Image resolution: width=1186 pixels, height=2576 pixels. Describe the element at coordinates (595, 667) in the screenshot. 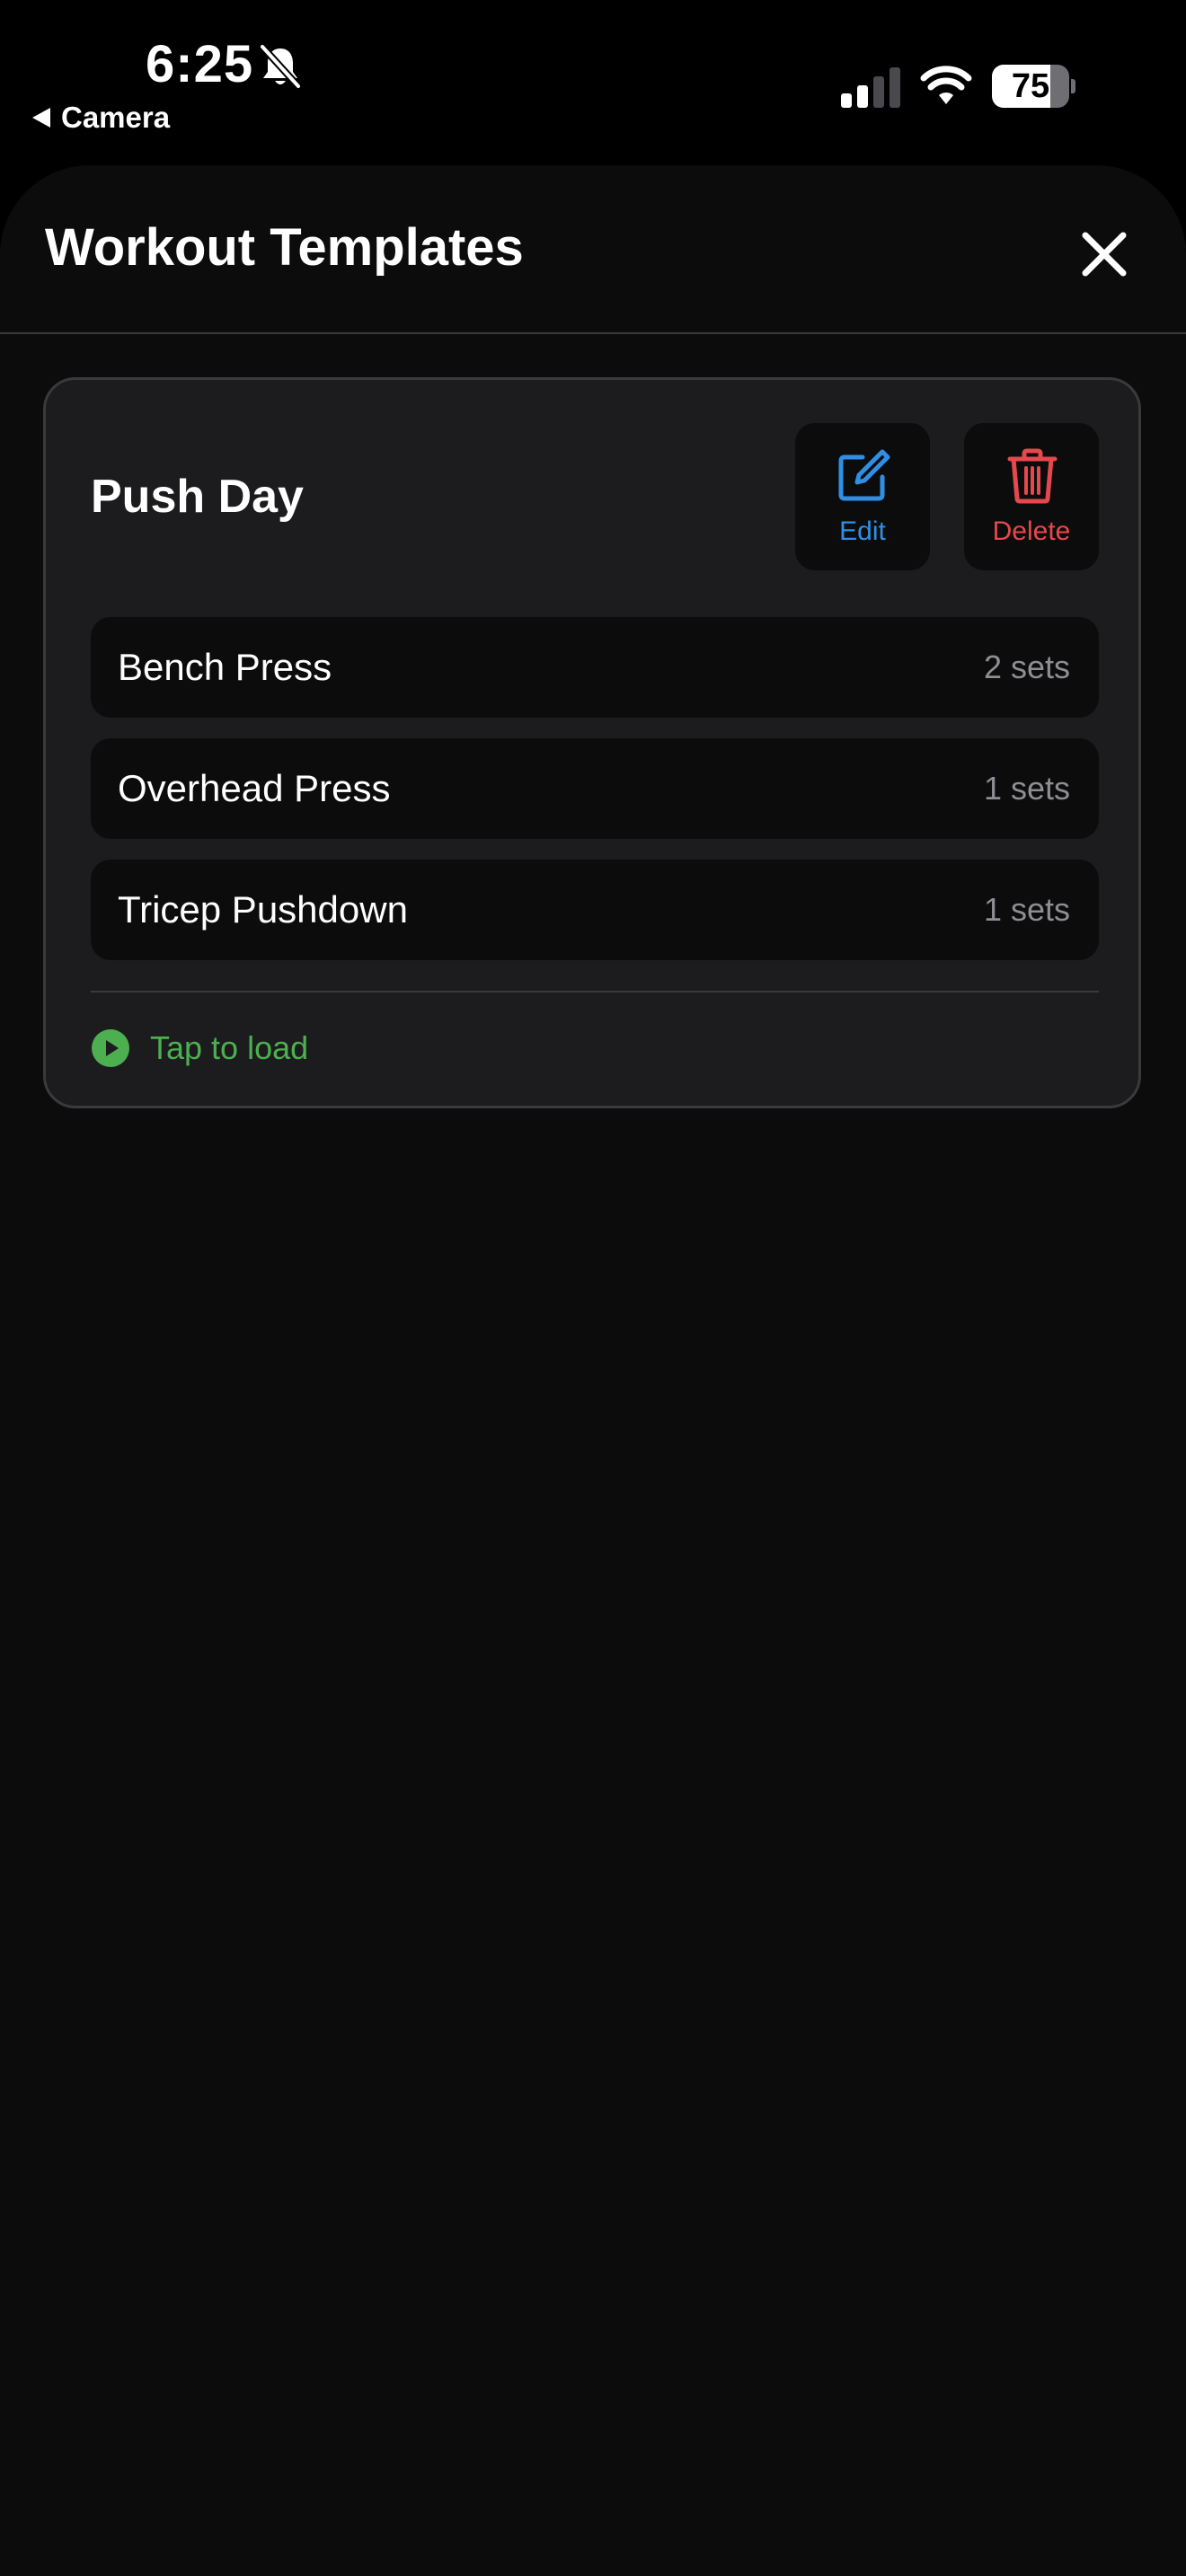

I see `exercise-row: Bench Press 2 sets` at that location.